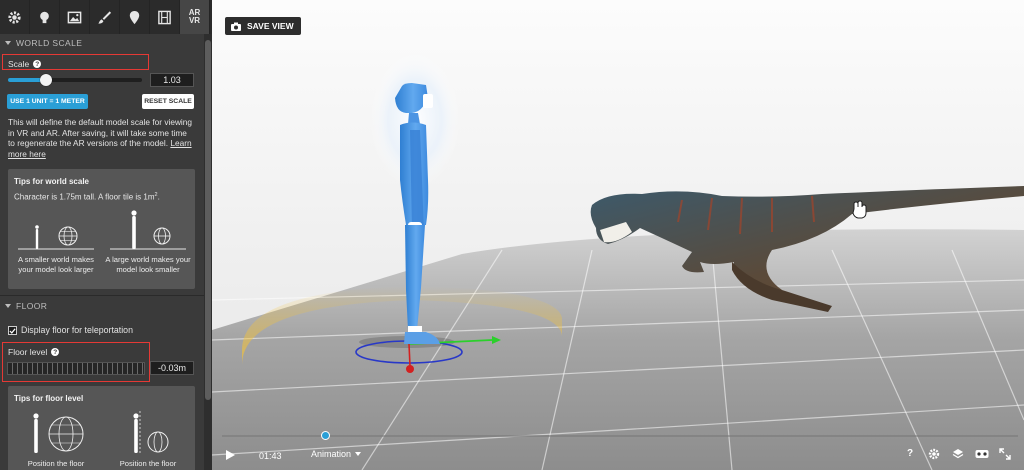 This screenshot has height=470, width=1024. I want to click on tab-post-processing, so click(165, 17).